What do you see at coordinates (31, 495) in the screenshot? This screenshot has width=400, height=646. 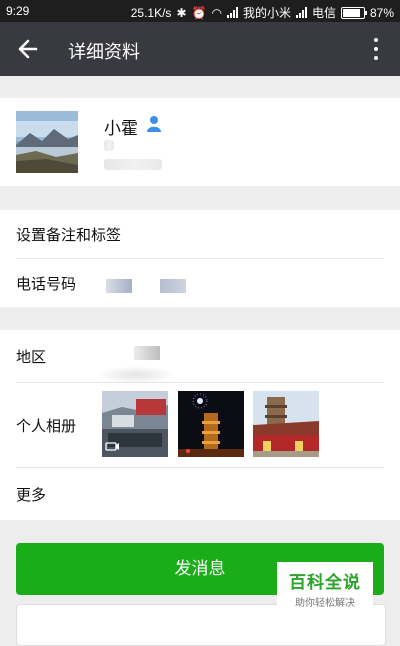 I see `more-label: 更多` at bounding box center [31, 495].